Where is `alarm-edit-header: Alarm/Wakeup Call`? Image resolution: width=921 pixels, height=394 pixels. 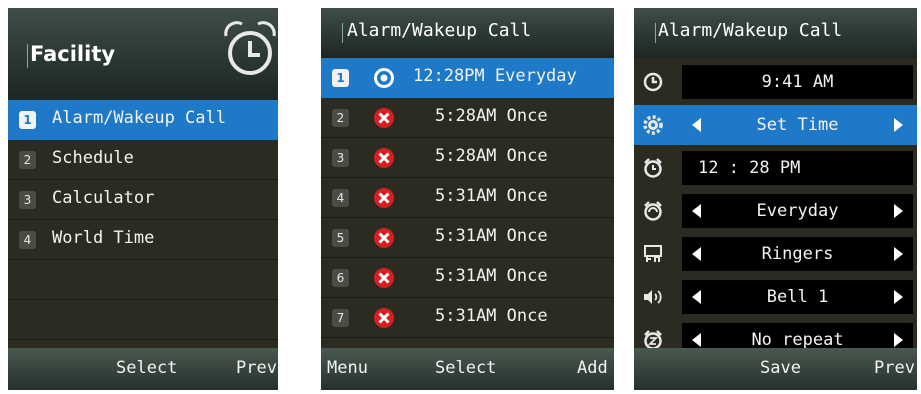
alarm-edit-header: Alarm/Wakeup Call is located at coordinates (775, 33).